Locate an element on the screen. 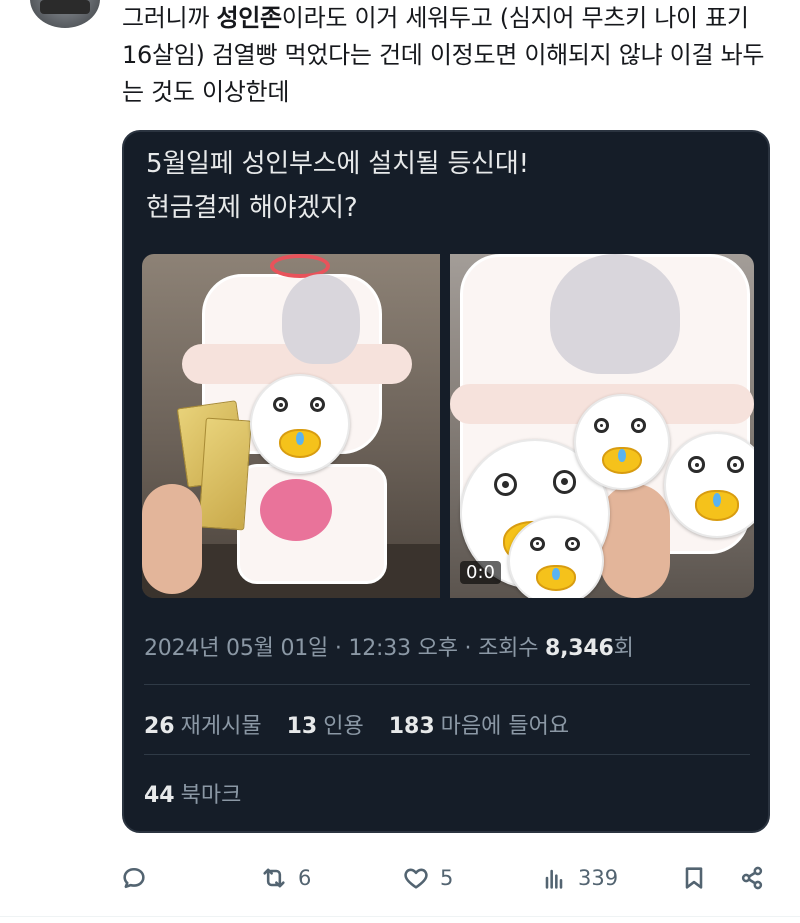 This screenshot has width=800, height=923. retweet-count: 6 is located at coordinates (305, 878).